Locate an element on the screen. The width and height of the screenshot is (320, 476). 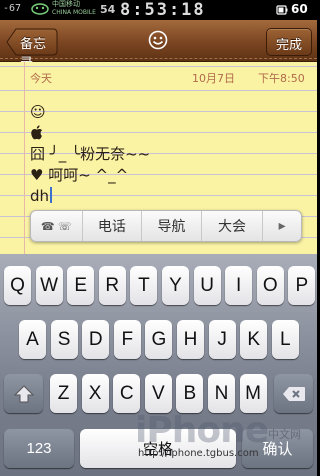
key-k: K is located at coordinates (254, 339).